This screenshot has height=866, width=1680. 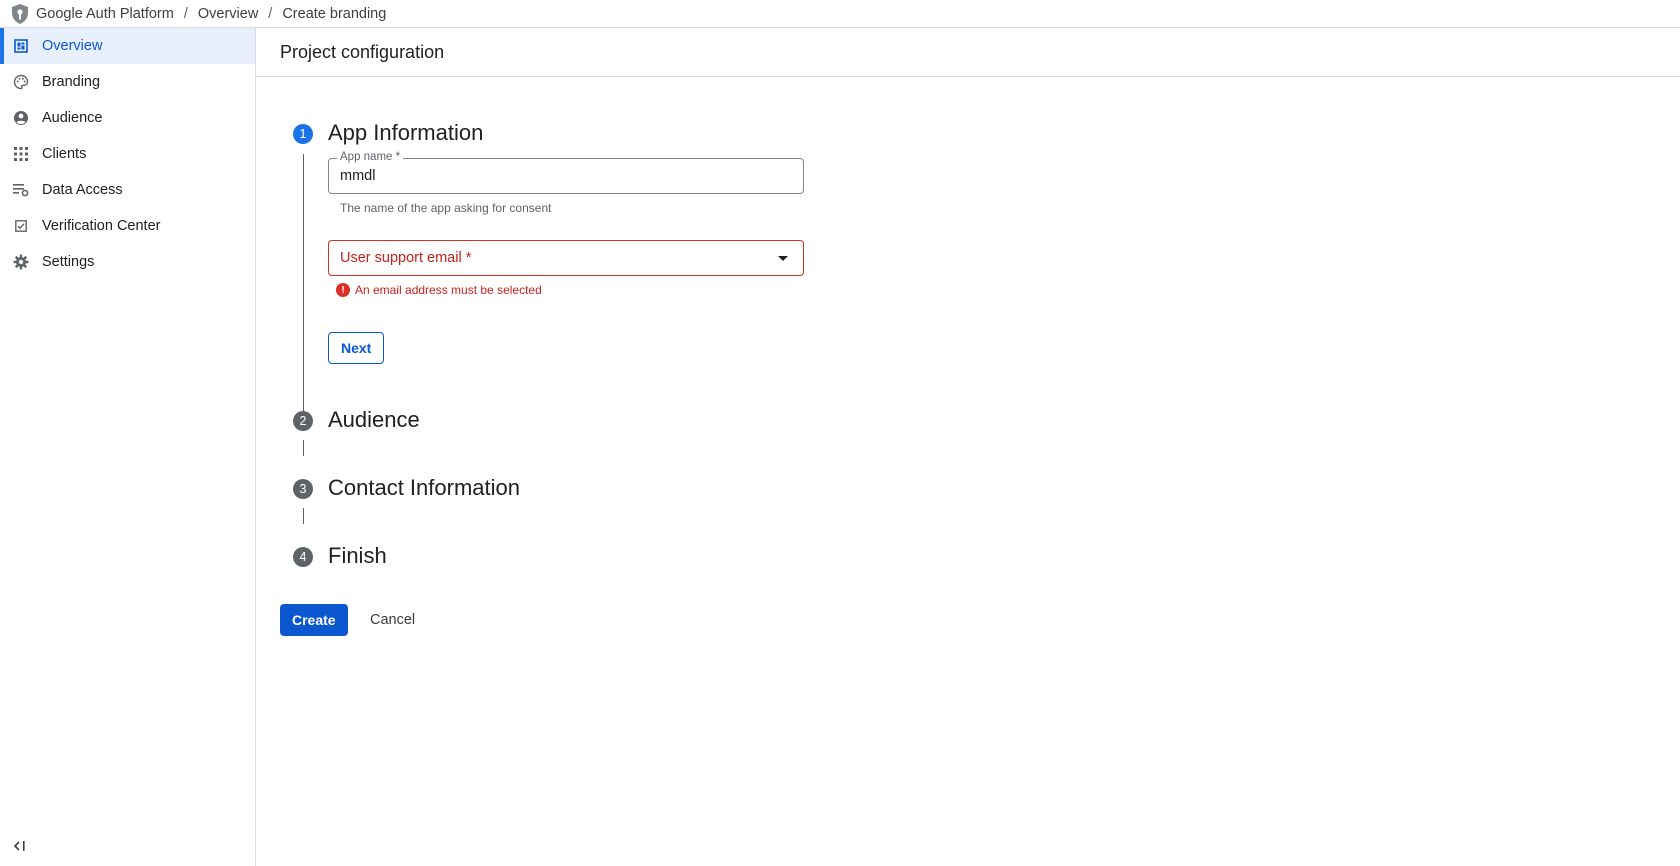 I want to click on user-support-email-select: User support email *, so click(x=566, y=258).